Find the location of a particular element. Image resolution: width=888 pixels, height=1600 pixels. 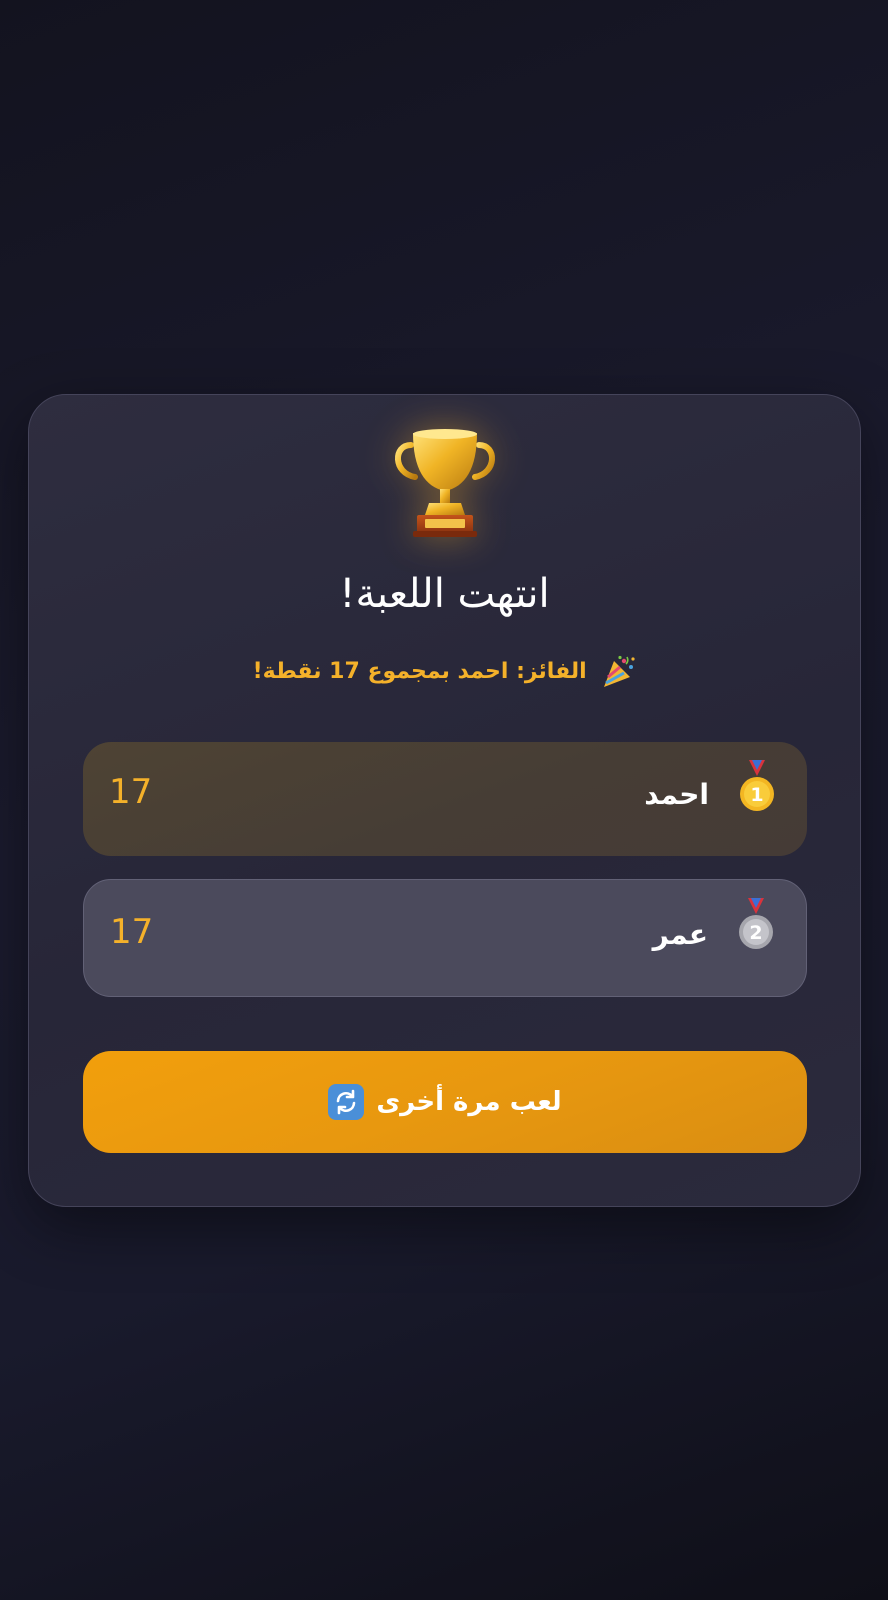

refresh-icon is located at coordinates (346, 1102).